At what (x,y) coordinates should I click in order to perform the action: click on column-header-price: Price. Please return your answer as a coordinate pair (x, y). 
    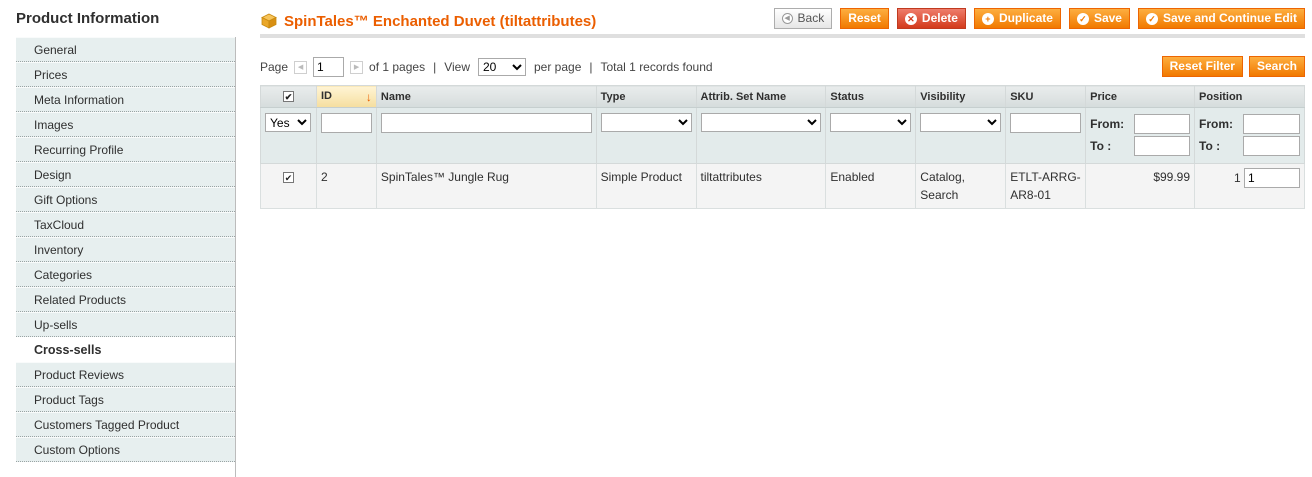
    Looking at the image, I should click on (1140, 96).